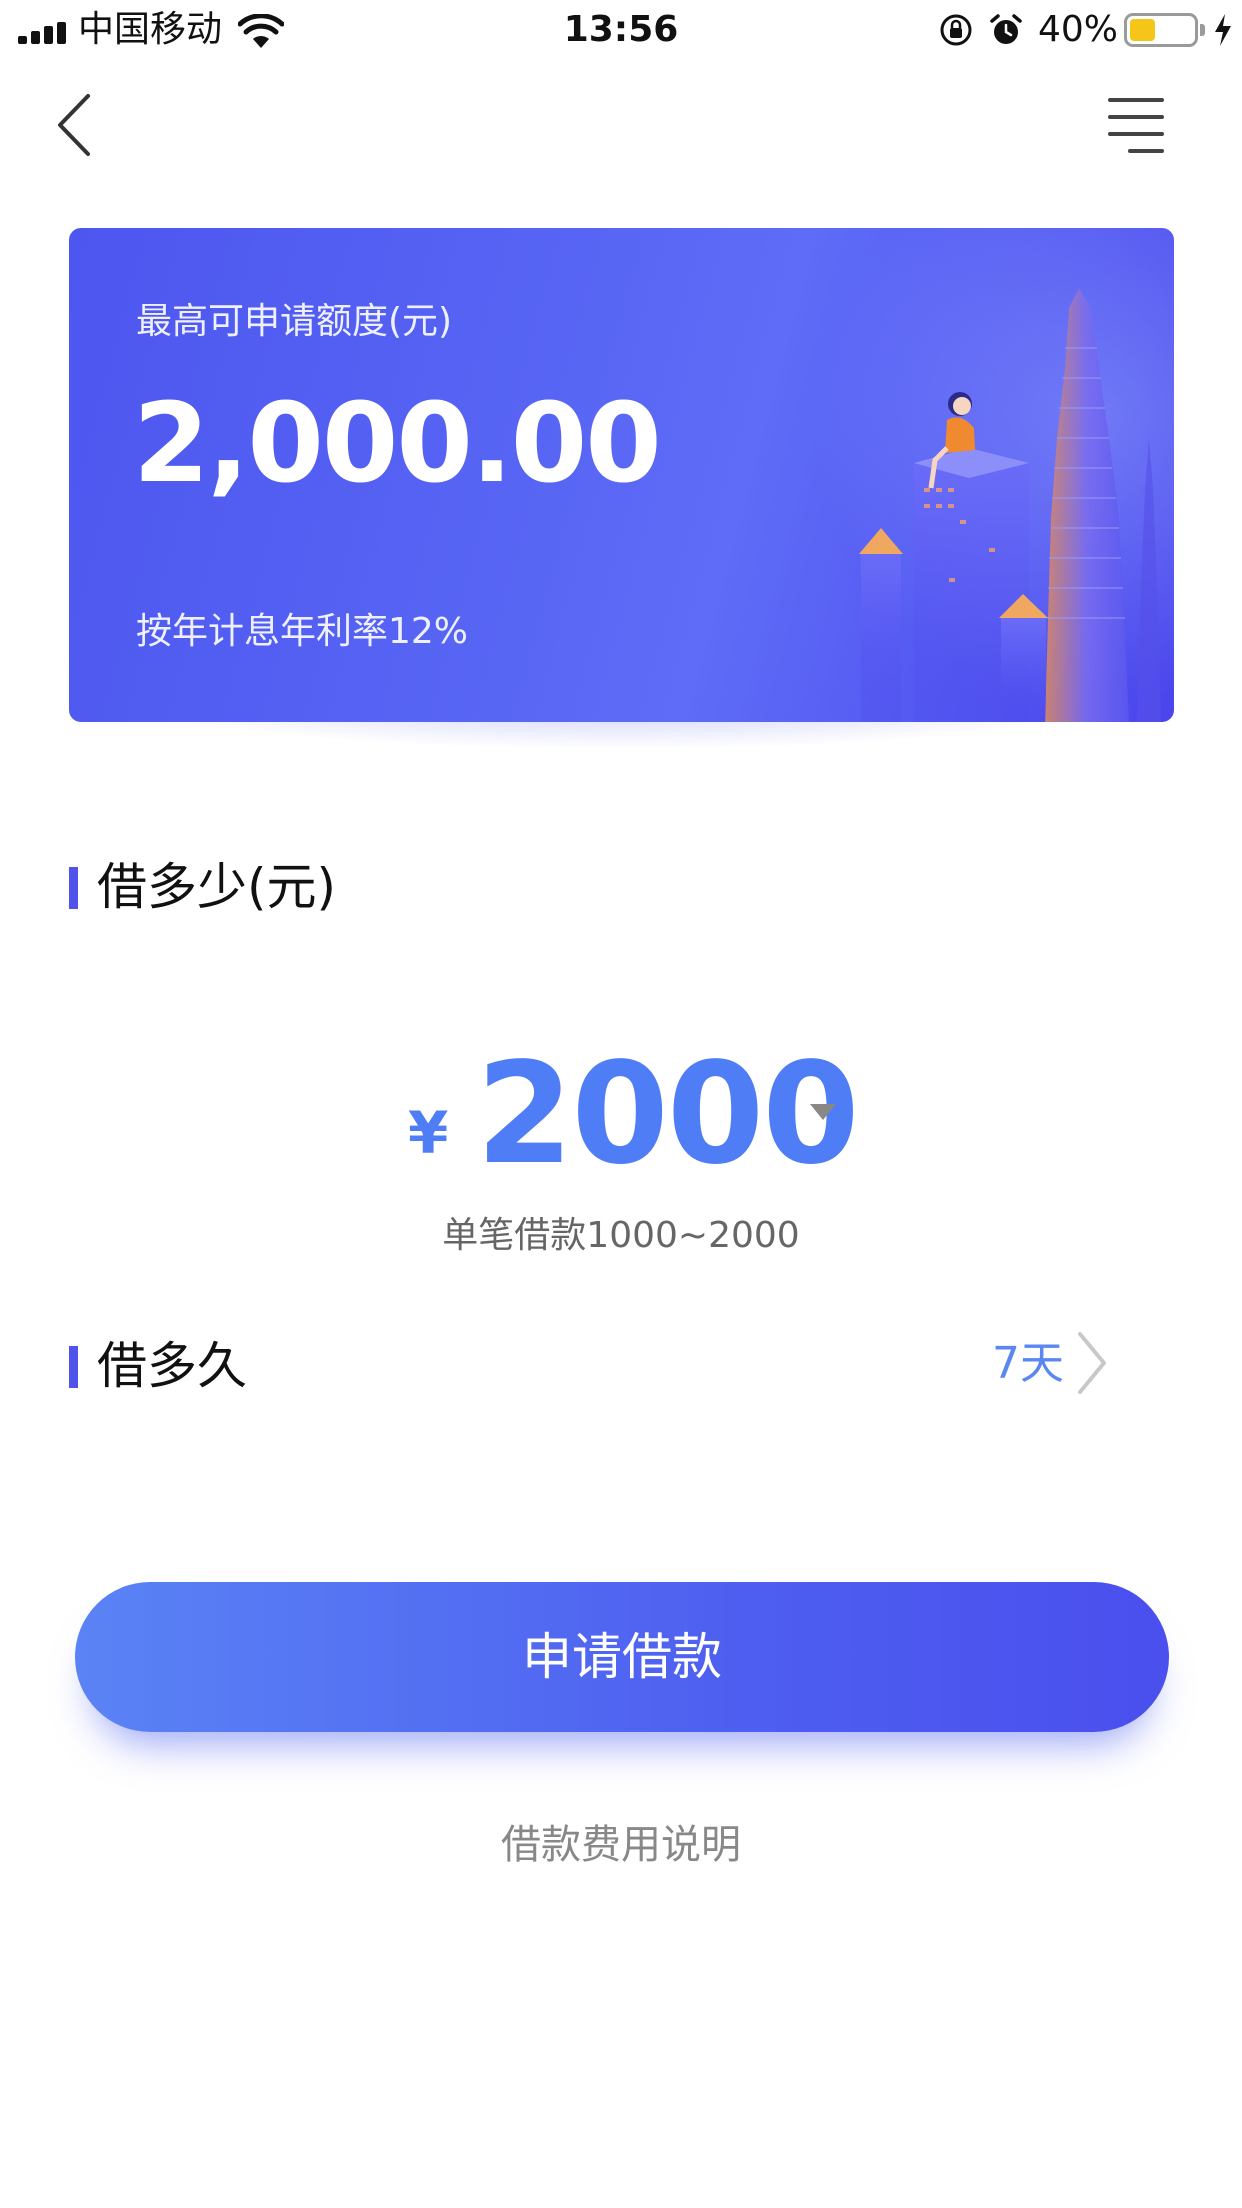  What do you see at coordinates (621, 1235) in the screenshot?
I see `amount-range-hint: 单笔借款1000~2000` at bounding box center [621, 1235].